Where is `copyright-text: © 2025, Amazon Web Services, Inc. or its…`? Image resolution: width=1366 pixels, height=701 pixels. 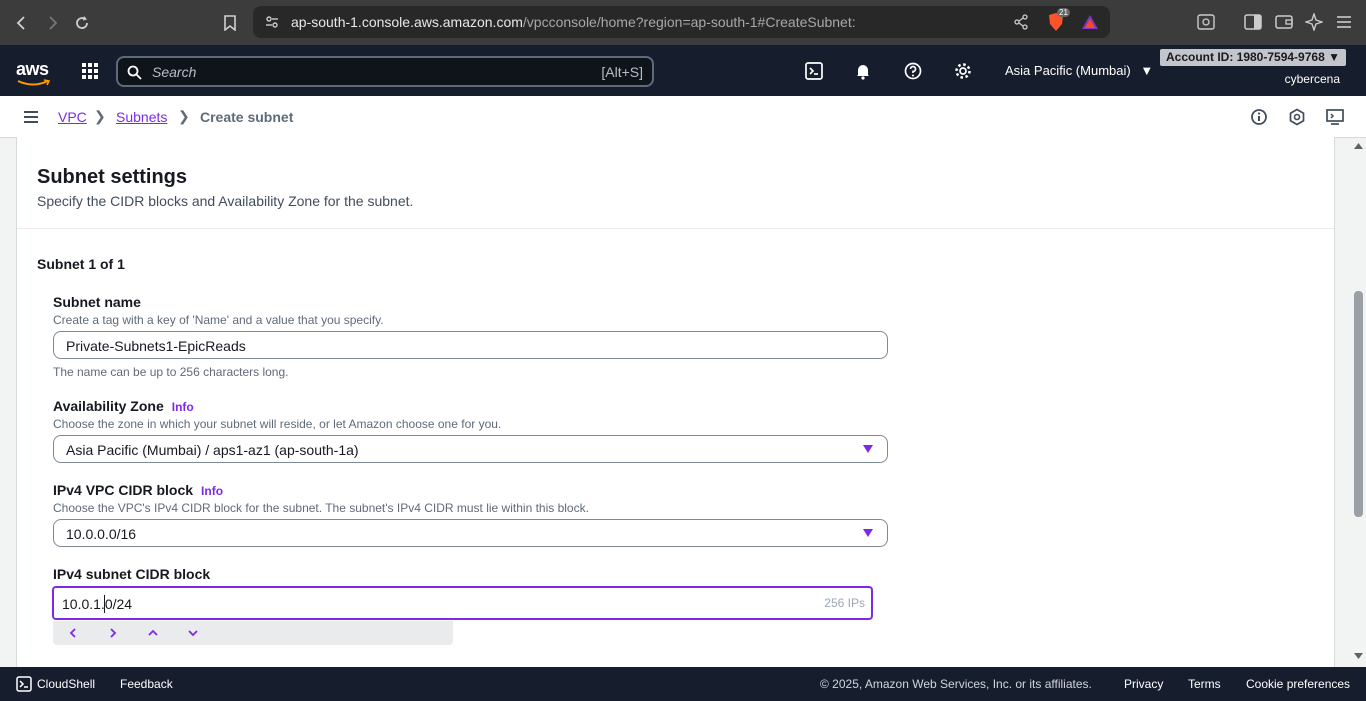
copyright-text: © 2025, Amazon Web Services, Inc. or its… is located at coordinates (956, 684).